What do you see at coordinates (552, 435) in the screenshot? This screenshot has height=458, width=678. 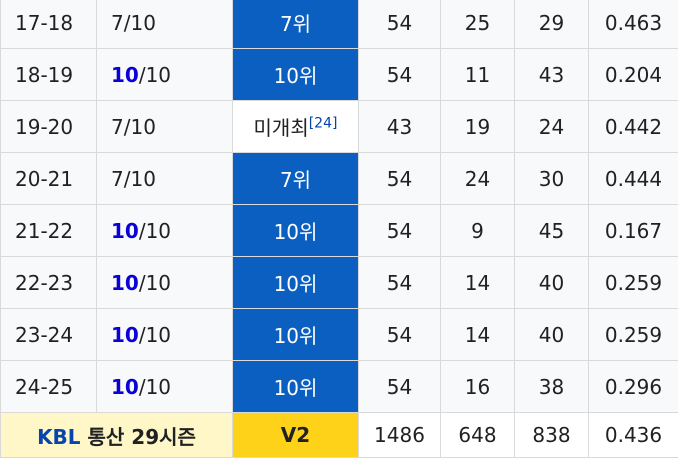 I see `total-losses: 838` at bounding box center [552, 435].